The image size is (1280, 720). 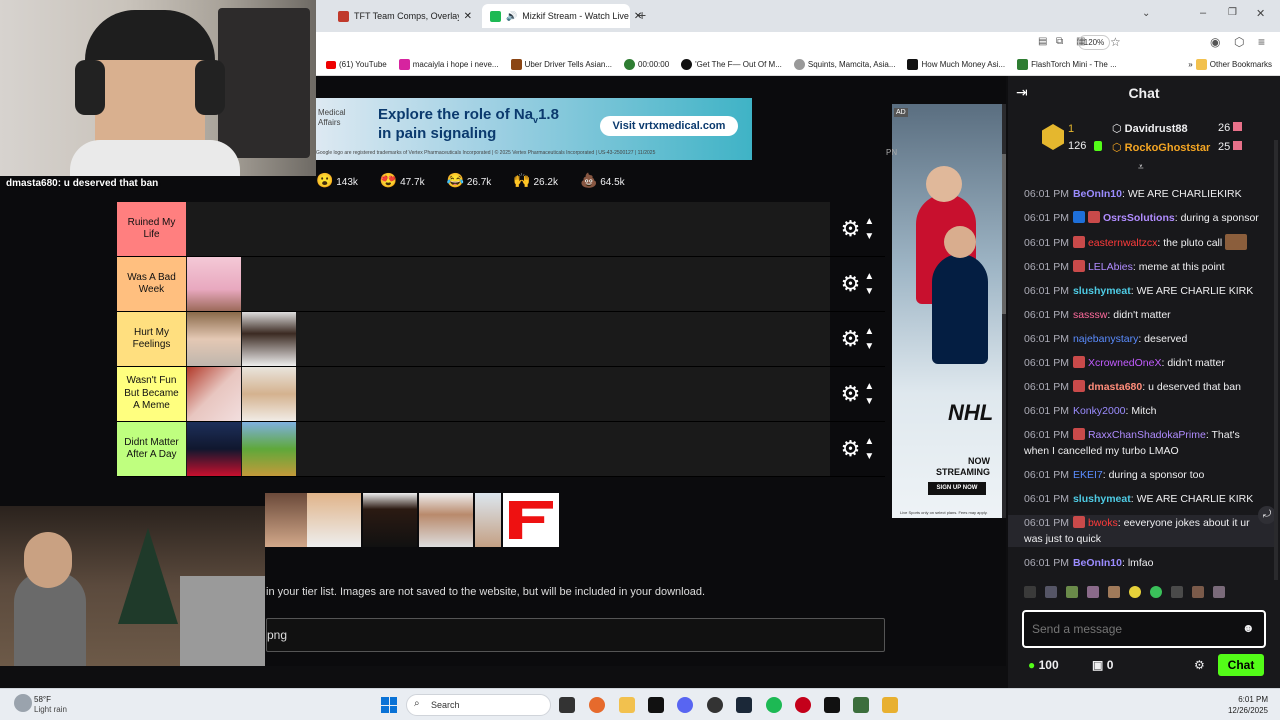 What do you see at coordinates (1240, 710) in the screenshot?
I see `clock-date: 12/26/2025` at bounding box center [1240, 710].